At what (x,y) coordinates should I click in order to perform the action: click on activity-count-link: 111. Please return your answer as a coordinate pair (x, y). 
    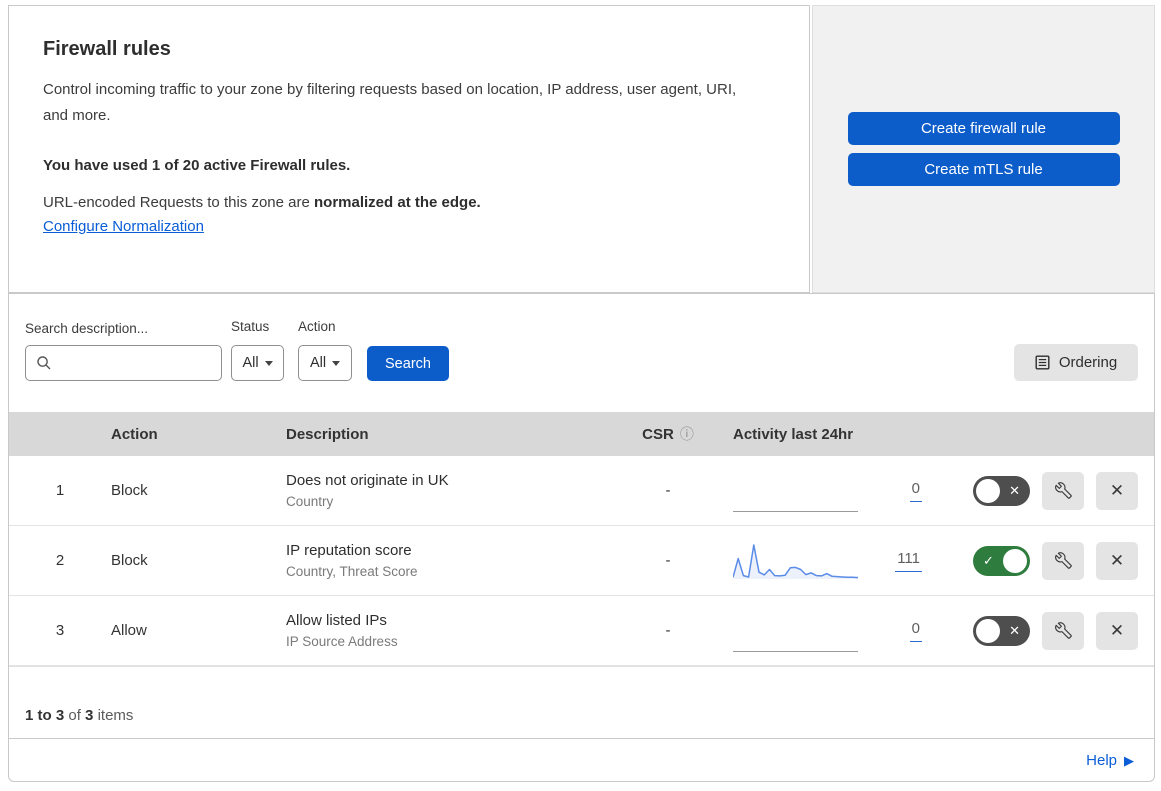
    Looking at the image, I should click on (908, 561).